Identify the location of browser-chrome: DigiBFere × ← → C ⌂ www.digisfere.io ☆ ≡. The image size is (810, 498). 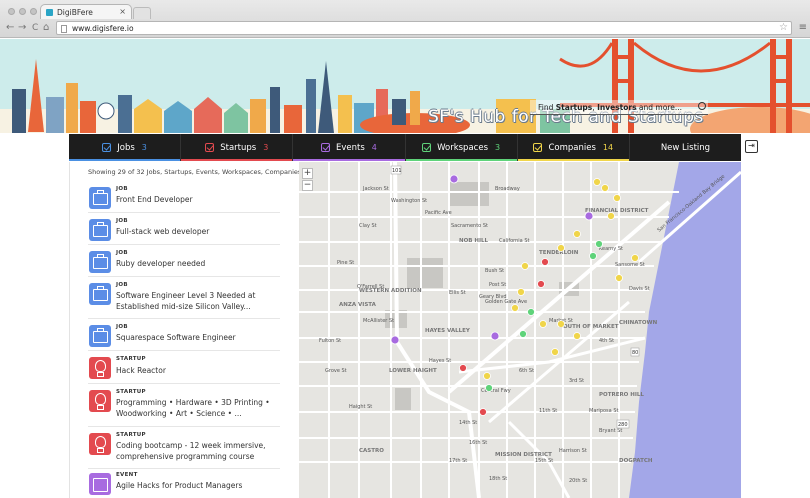
(405, 19).